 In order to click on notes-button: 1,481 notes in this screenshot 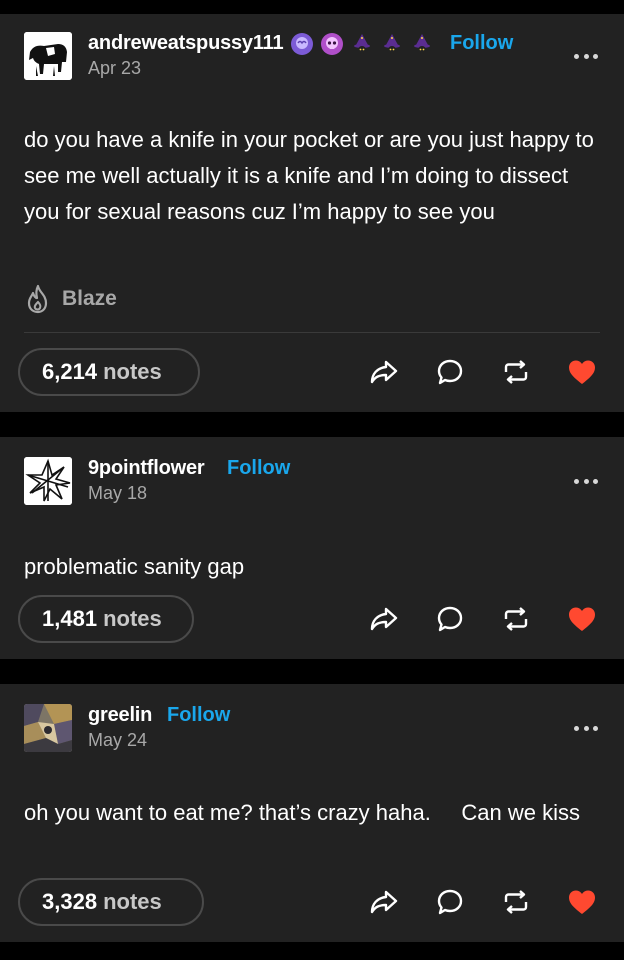, I will do `click(106, 619)`.